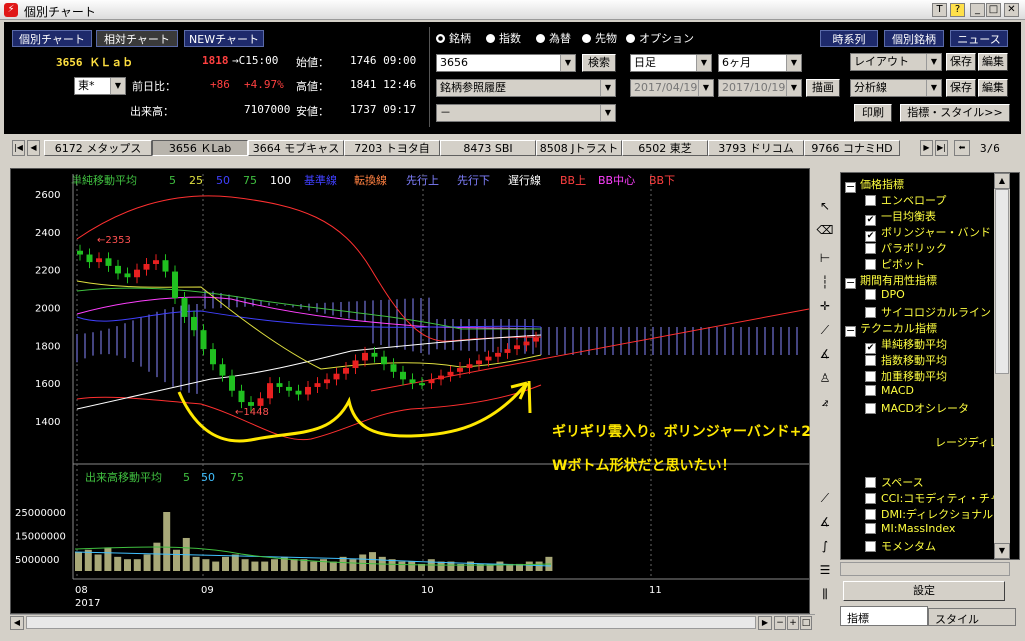 The width and height of the screenshot is (1025, 641). I want to click on search-button: 検索, so click(599, 63).